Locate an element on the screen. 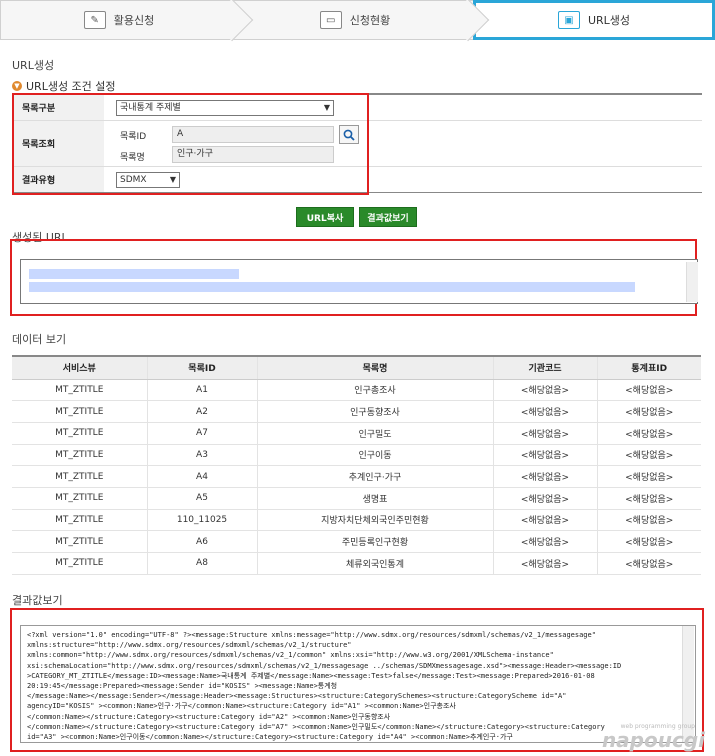 This screenshot has height=756, width=715. step-status: ▭ 신청현황 is located at coordinates (363, 21).